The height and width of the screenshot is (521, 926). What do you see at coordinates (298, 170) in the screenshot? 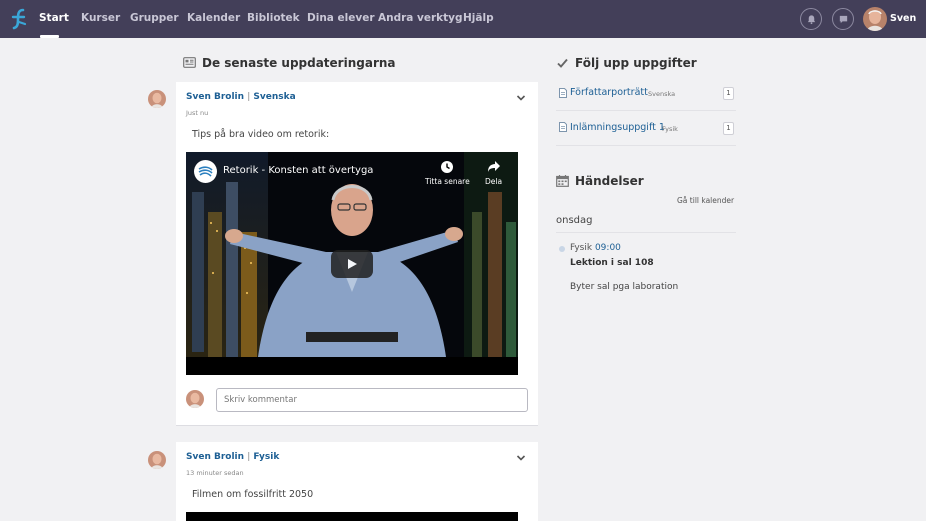
I see `video-title: Retorik - Konsten att övertyga` at bounding box center [298, 170].